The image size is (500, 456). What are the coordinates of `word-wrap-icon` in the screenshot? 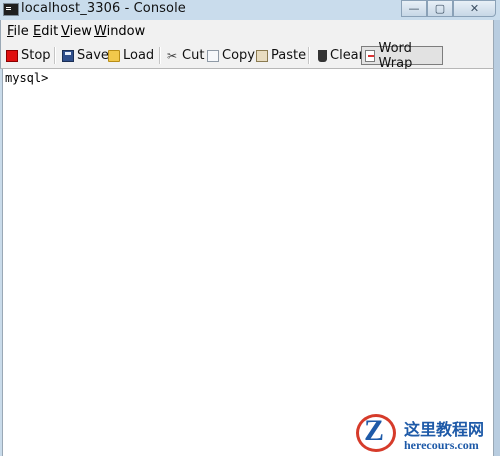 It's located at (370, 55).